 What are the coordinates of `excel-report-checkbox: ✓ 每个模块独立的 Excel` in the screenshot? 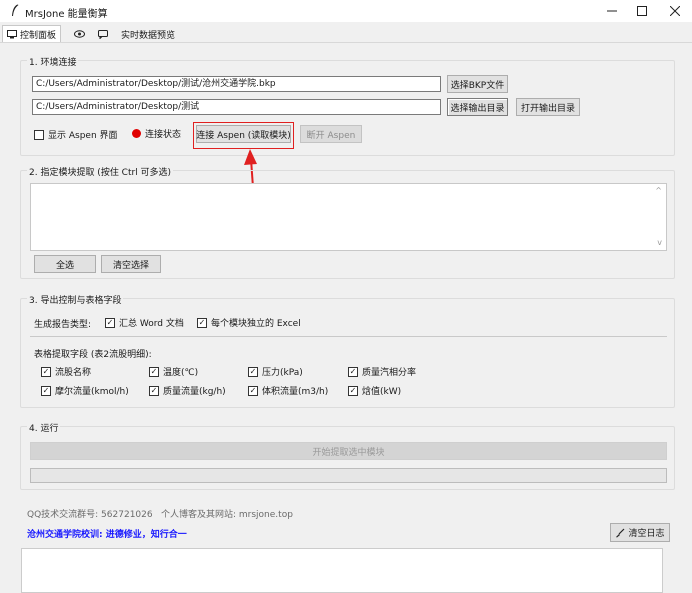 It's located at (249, 322).